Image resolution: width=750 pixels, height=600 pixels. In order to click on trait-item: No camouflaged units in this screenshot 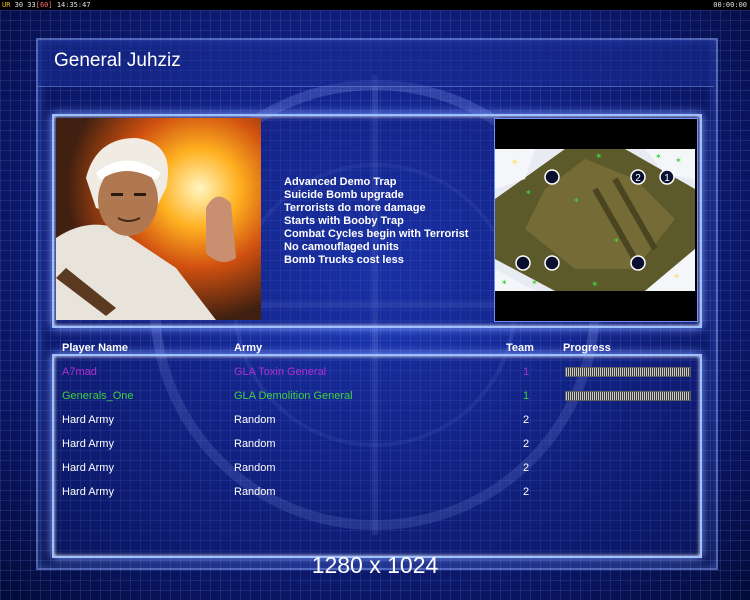, I will do `click(341, 247)`.